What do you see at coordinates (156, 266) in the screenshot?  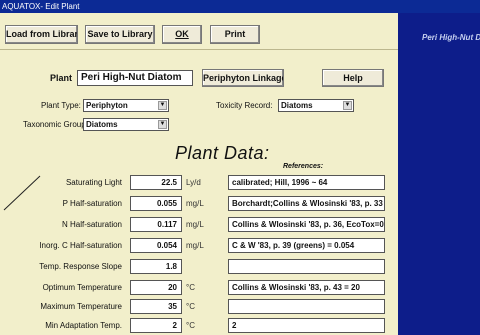 I see `param-value-field: 1.8` at bounding box center [156, 266].